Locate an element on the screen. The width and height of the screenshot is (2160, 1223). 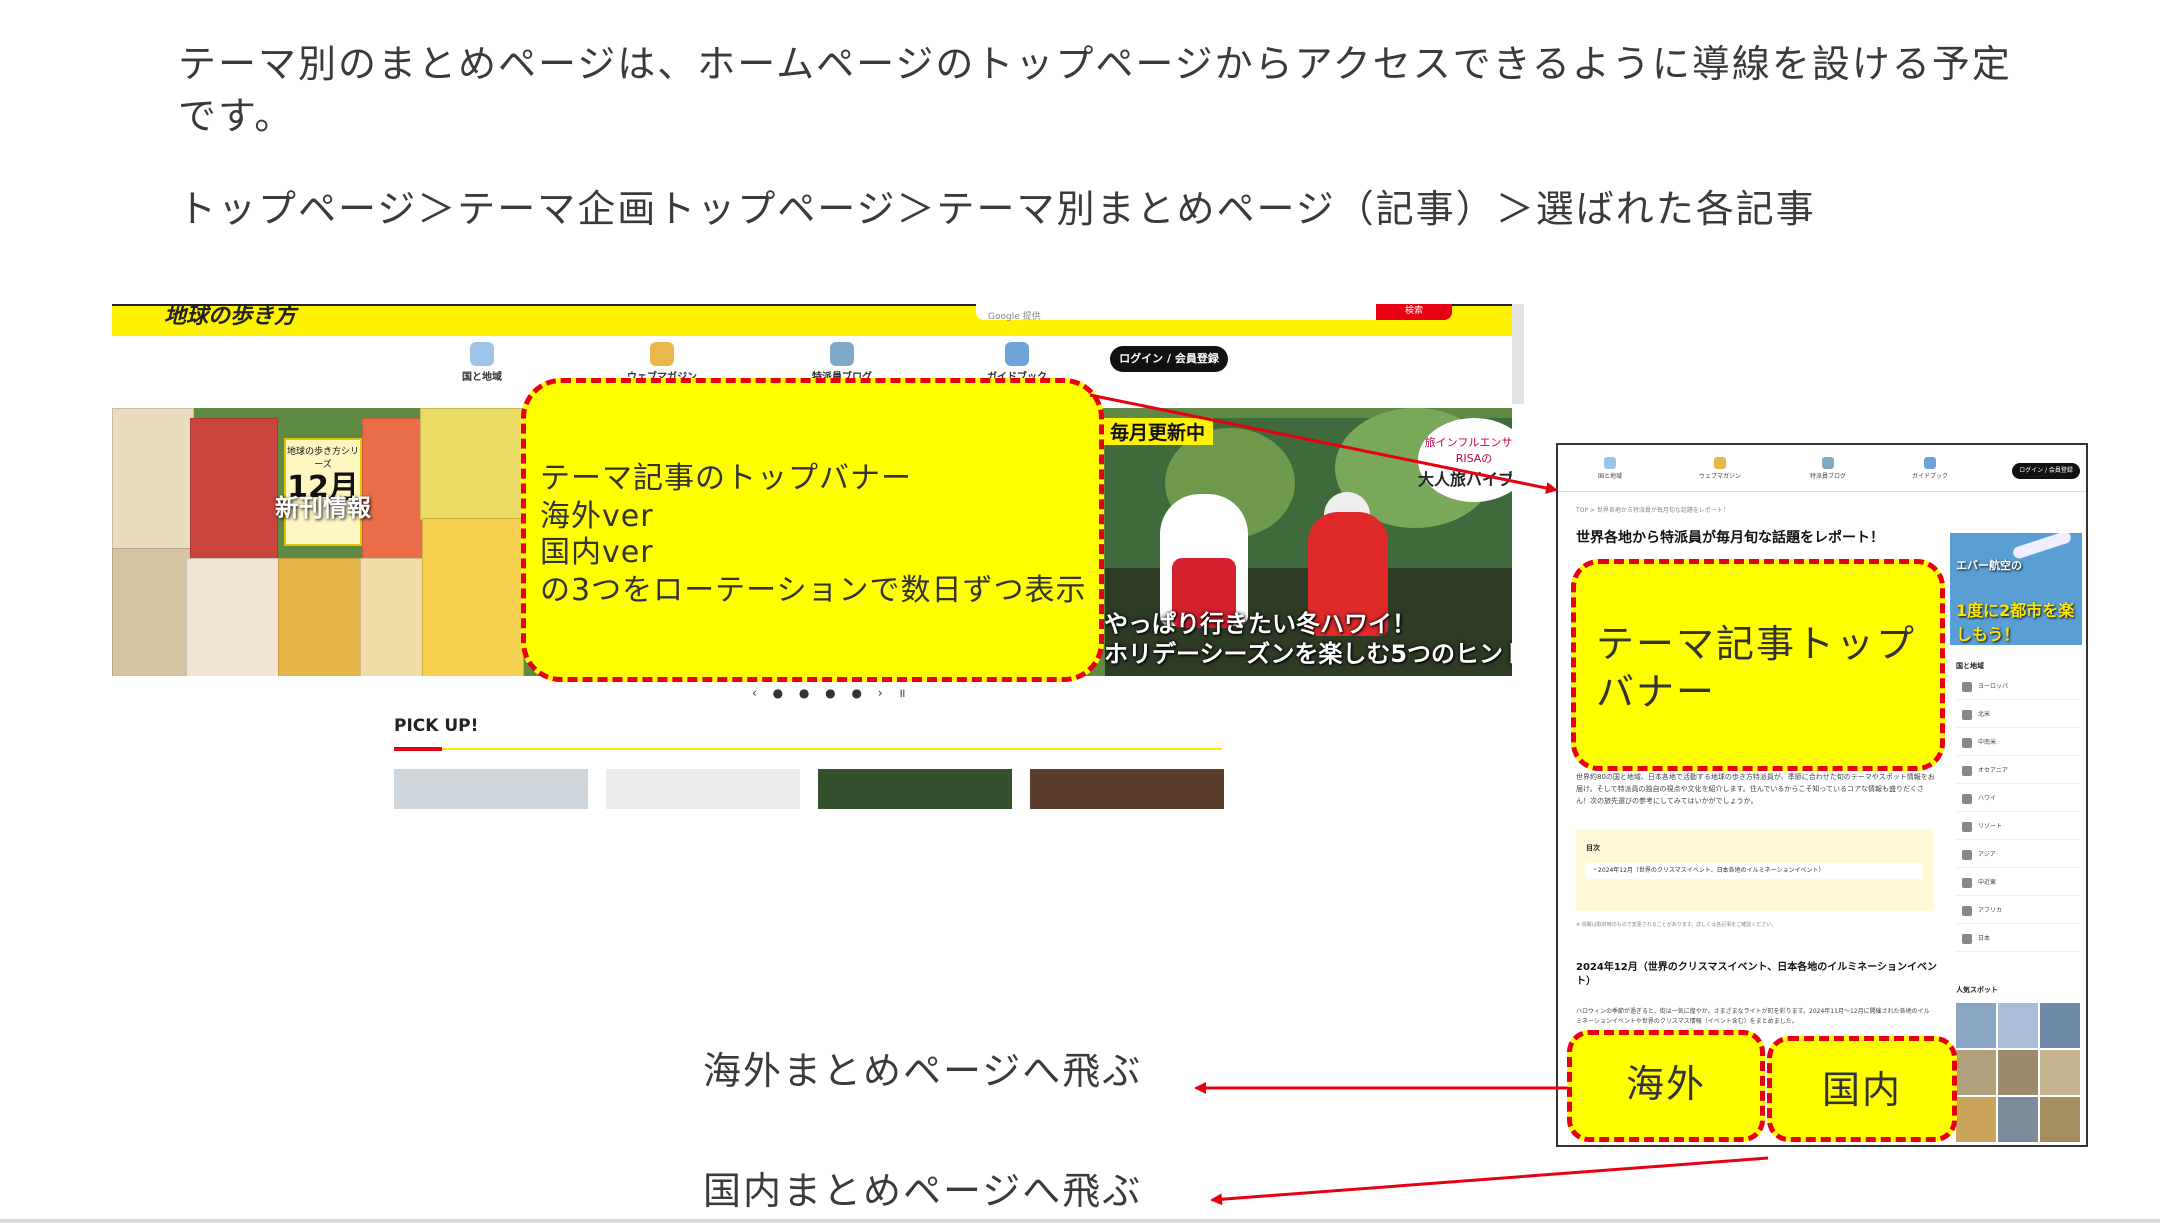
globe-icon is located at coordinates (1610, 463).